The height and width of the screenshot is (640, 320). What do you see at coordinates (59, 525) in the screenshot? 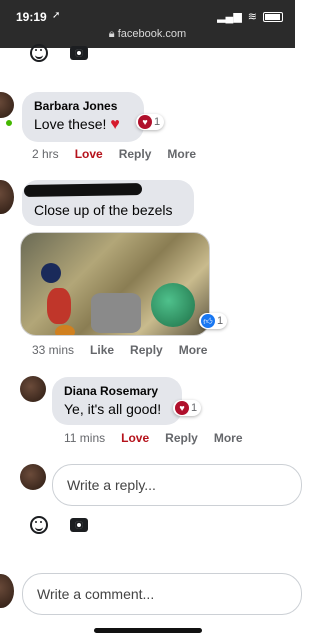
I see `reply-attachment-row` at bounding box center [59, 525].